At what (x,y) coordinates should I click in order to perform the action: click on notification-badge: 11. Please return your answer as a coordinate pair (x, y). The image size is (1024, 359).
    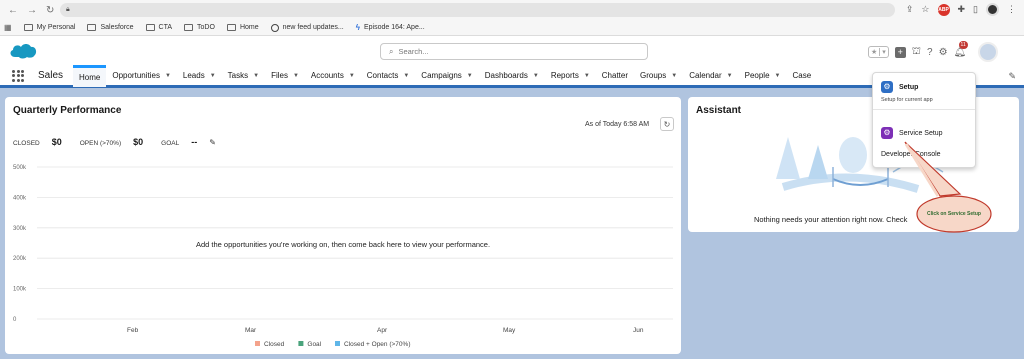
    Looking at the image, I should click on (963, 44).